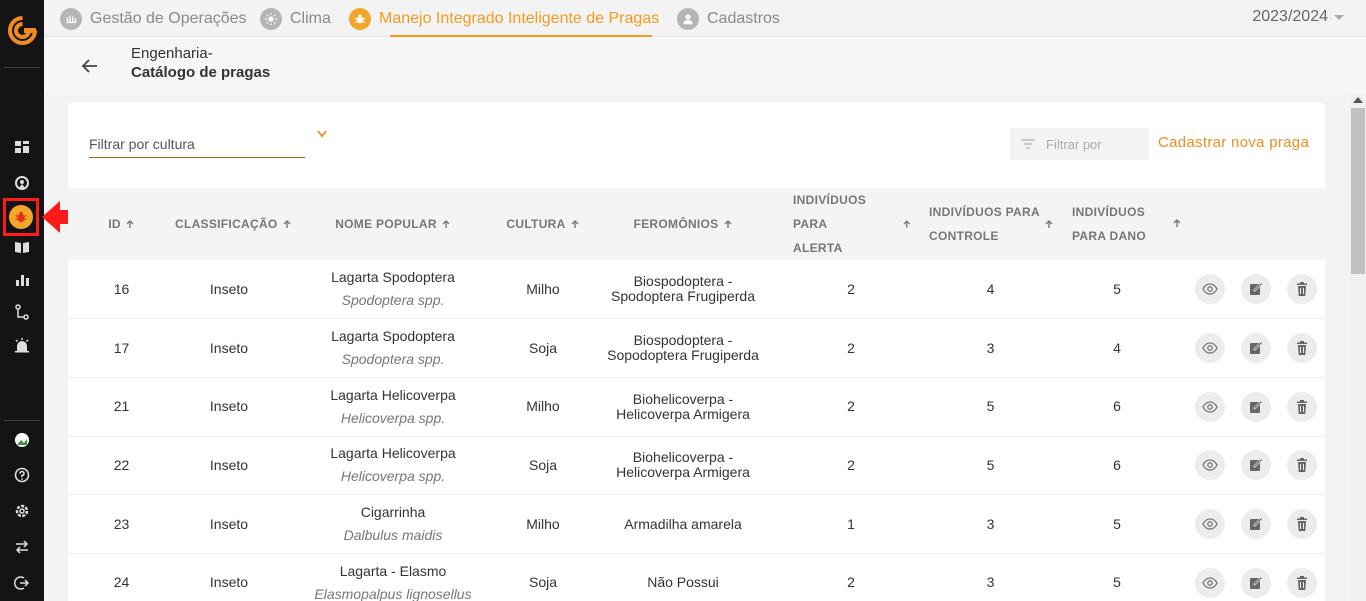  Describe the element at coordinates (705, 65) in the screenshot. I see `page-header: Engenharia- Catálogo de pragas` at that location.